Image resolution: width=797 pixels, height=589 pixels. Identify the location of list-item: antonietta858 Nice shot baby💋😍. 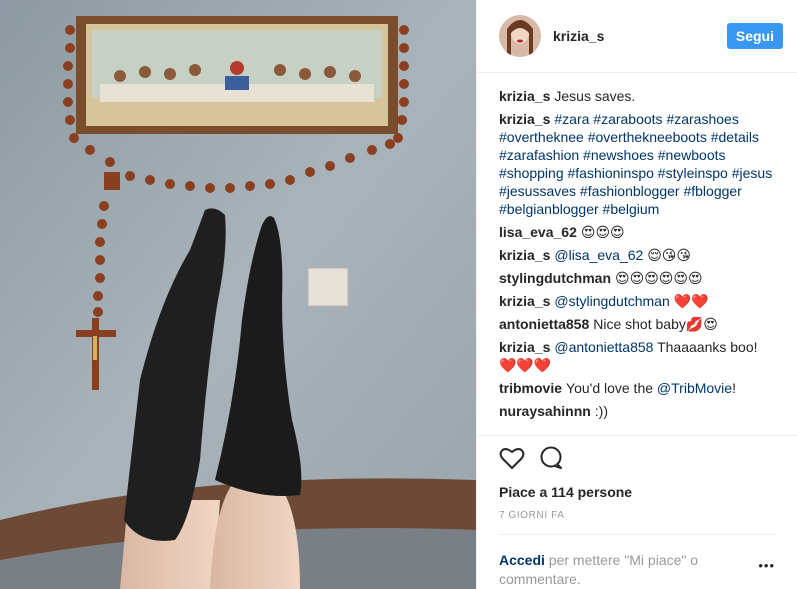
(637, 324).